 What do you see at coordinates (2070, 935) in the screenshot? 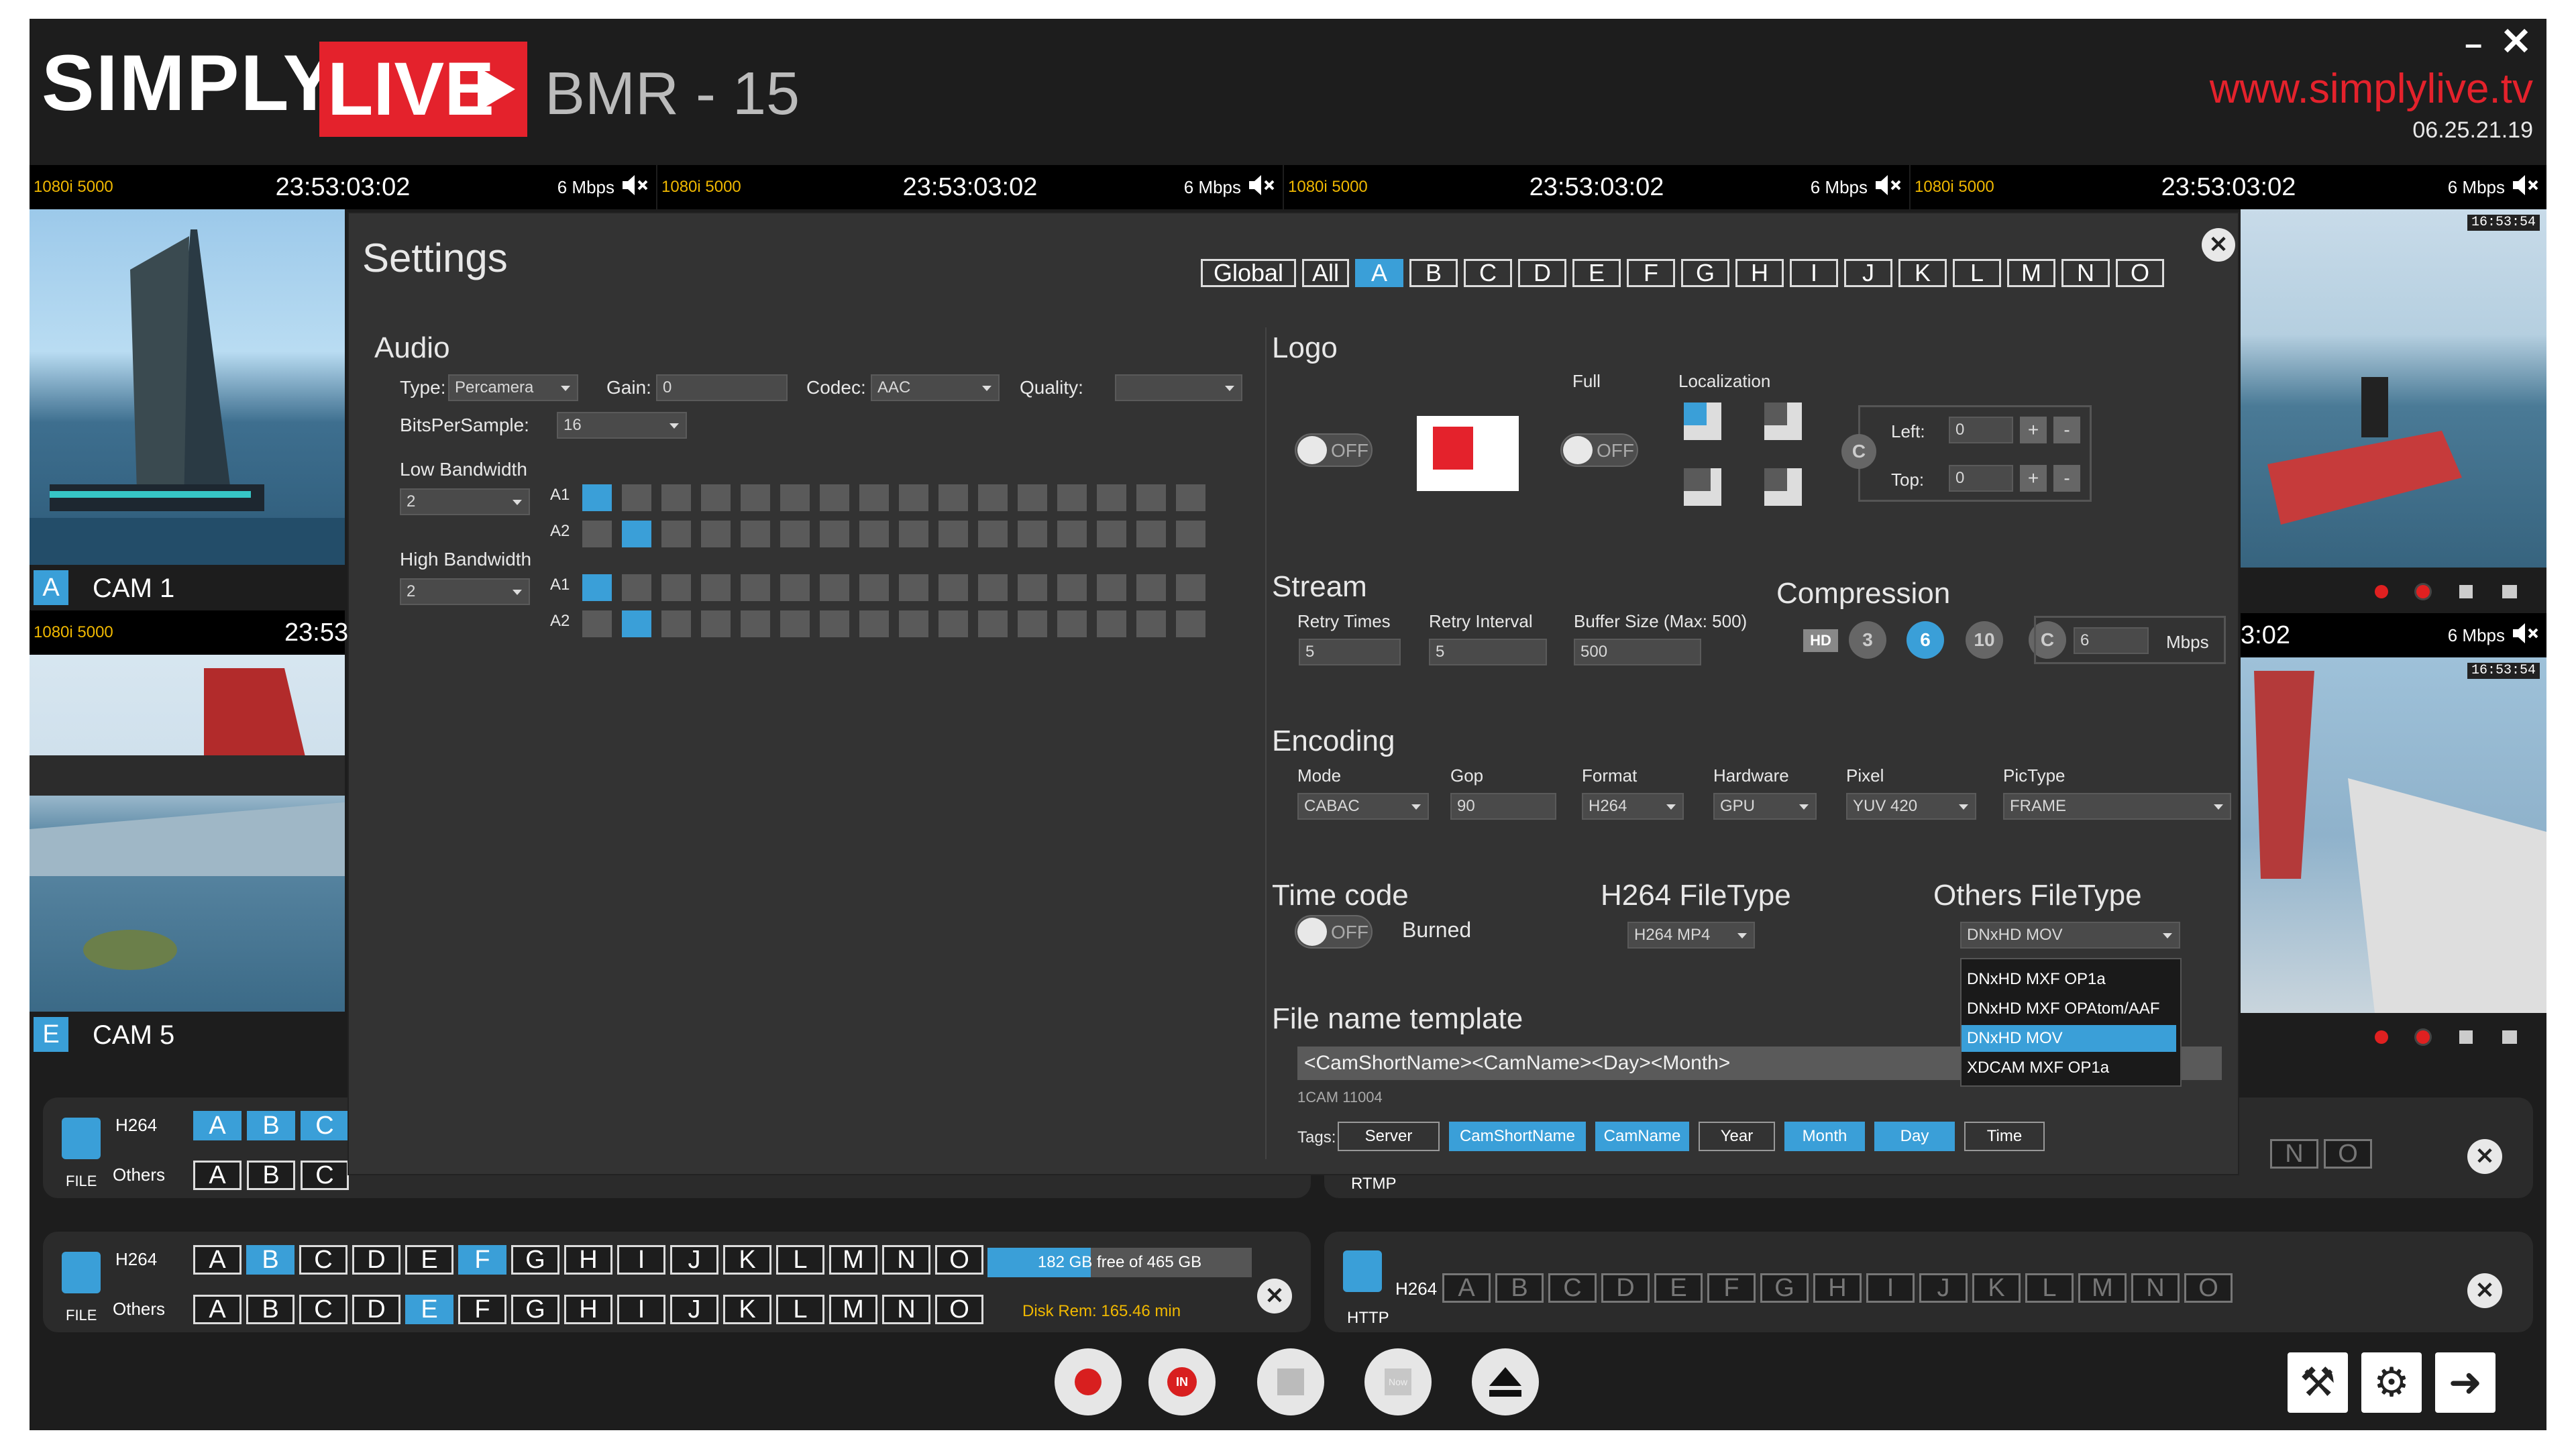
I see `others-filetype-dropdown: DNxHD MOV` at bounding box center [2070, 935].